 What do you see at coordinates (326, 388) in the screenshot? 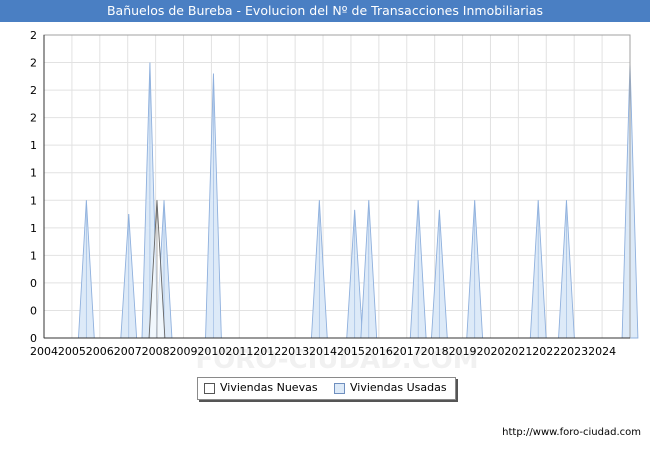
I see `legend: Viviendas Nuevas Viviendas Usadas` at bounding box center [326, 388].